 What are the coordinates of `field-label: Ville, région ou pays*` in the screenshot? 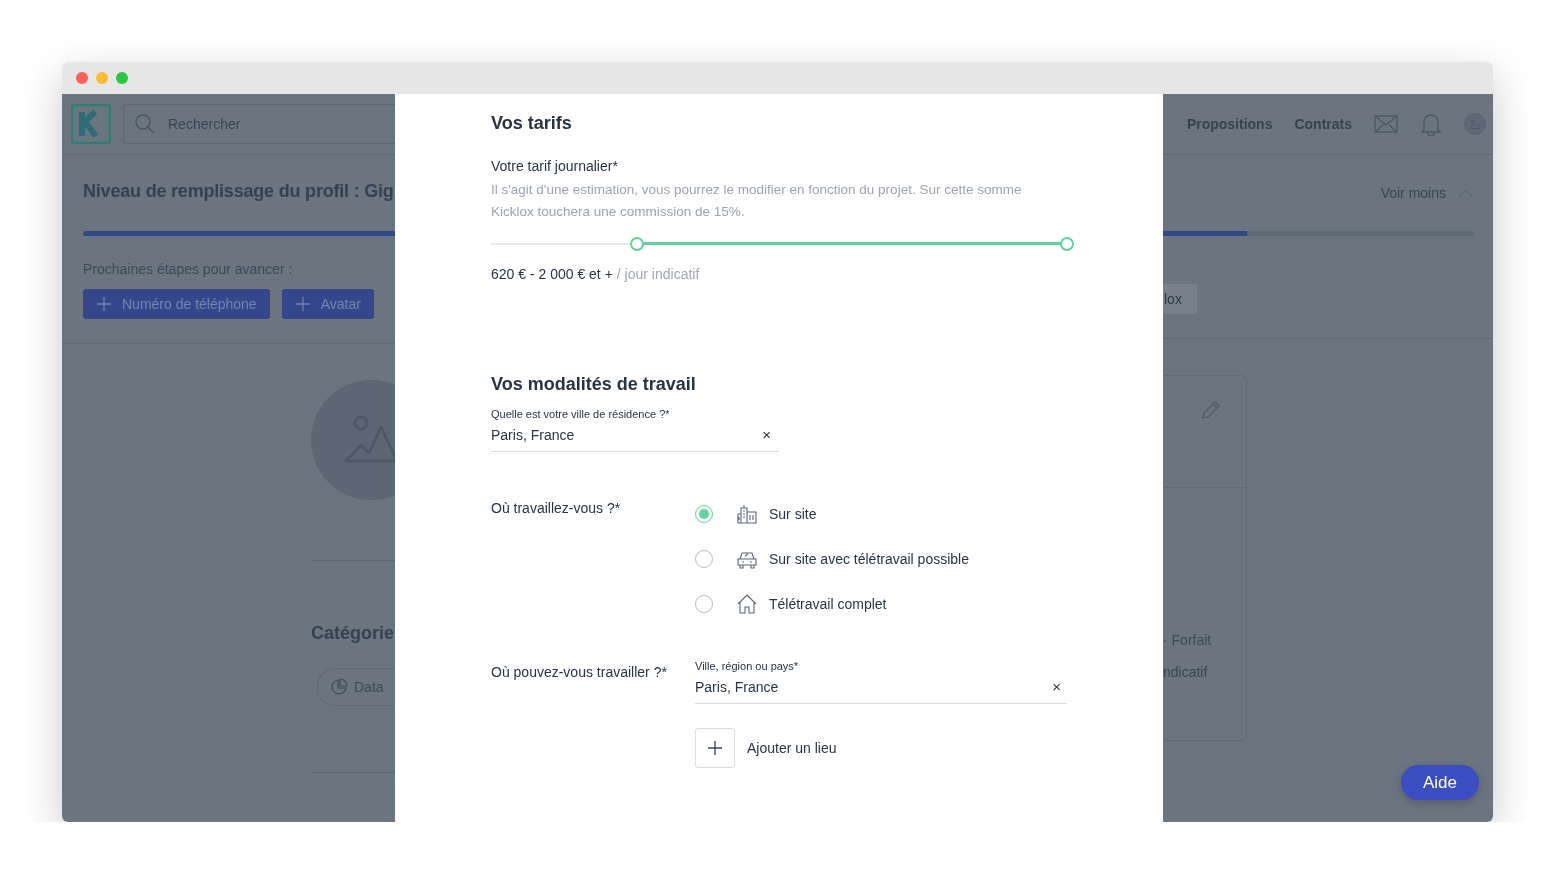 It's located at (747, 666).